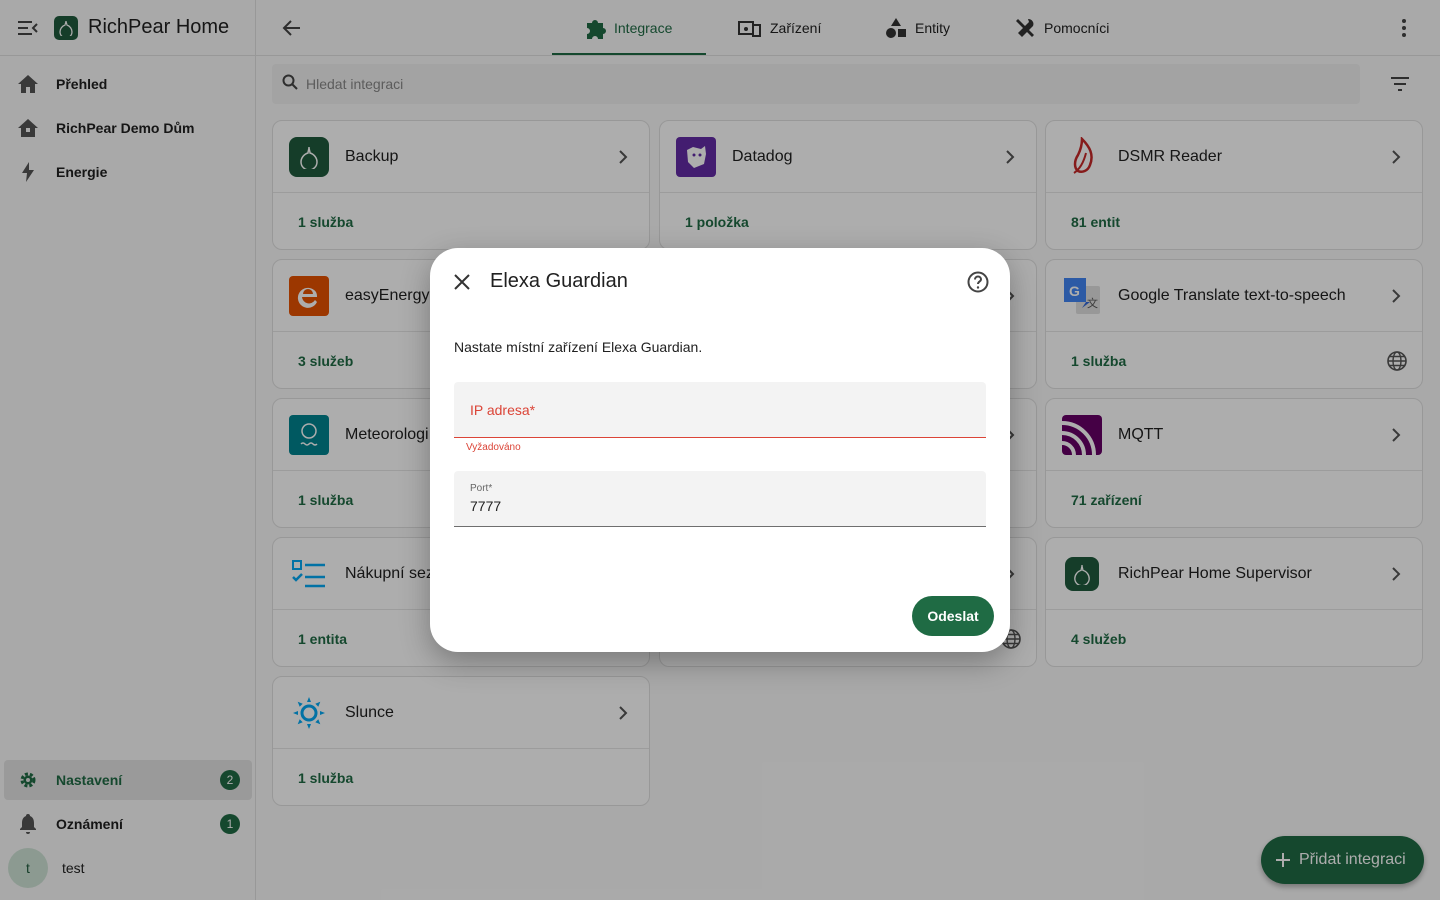 This screenshot has width=1440, height=900. Describe the element at coordinates (720, 410) in the screenshot. I see `ip-address-field: IP adresa*` at that location.